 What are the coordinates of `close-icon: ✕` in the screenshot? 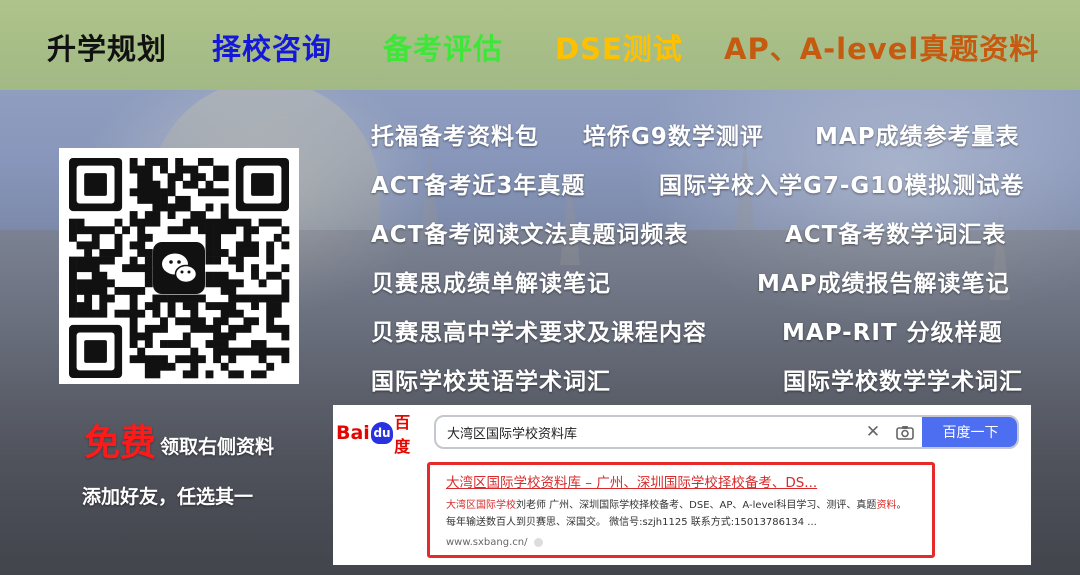 It's located at (873, 432).